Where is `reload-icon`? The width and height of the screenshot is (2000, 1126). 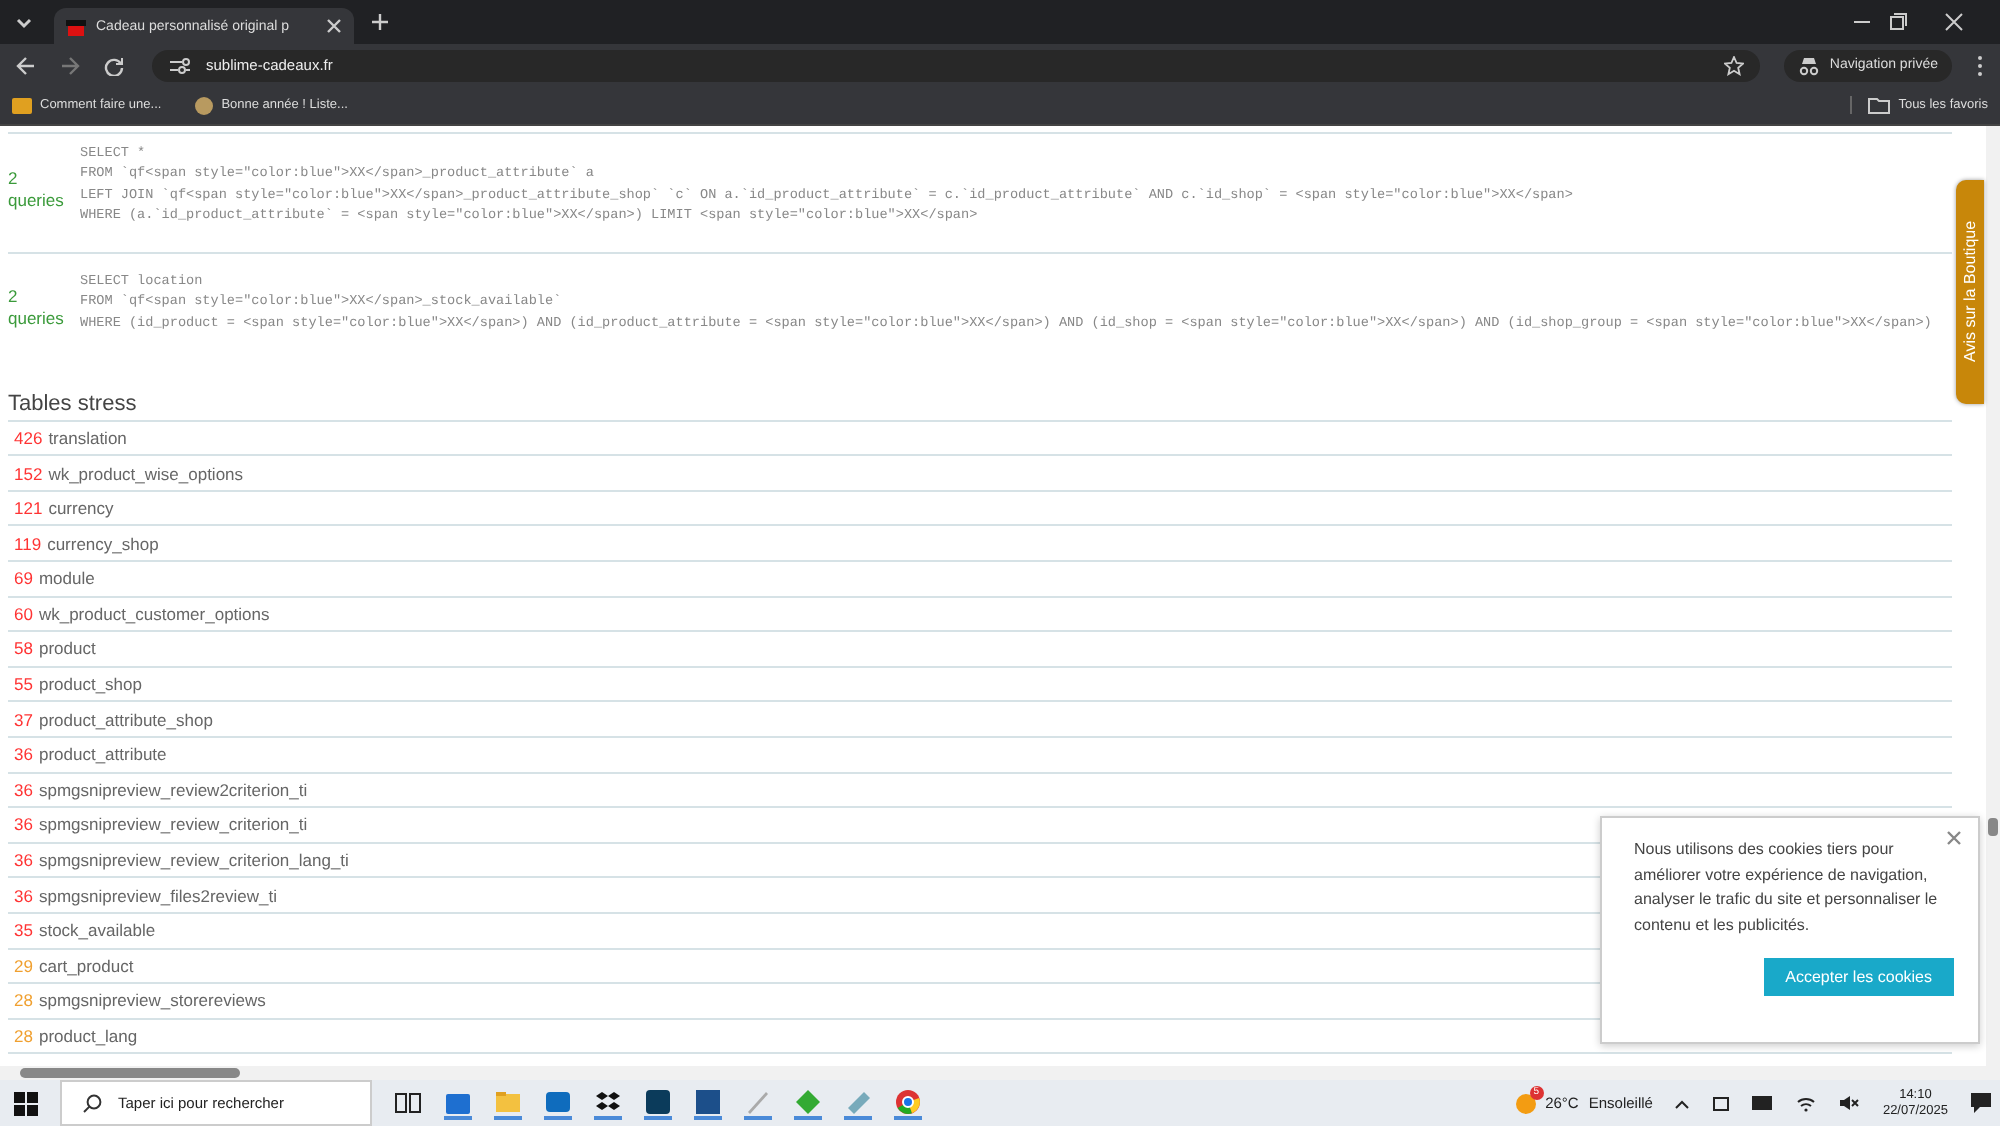
reload-icon is located at coordinates (114, 65).